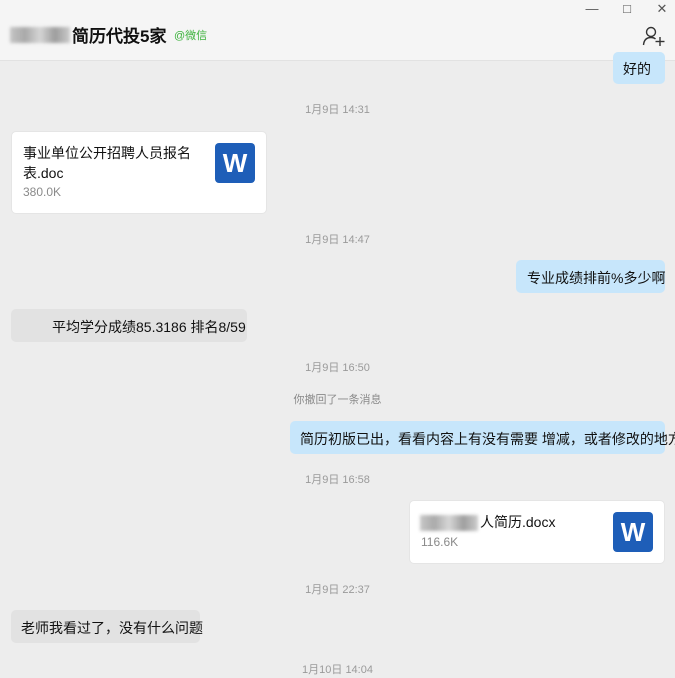  Describe the element at coordinates (596, 278) in the screenshot. I see `message-text: 专业成绩排前%多少啊` at that location.